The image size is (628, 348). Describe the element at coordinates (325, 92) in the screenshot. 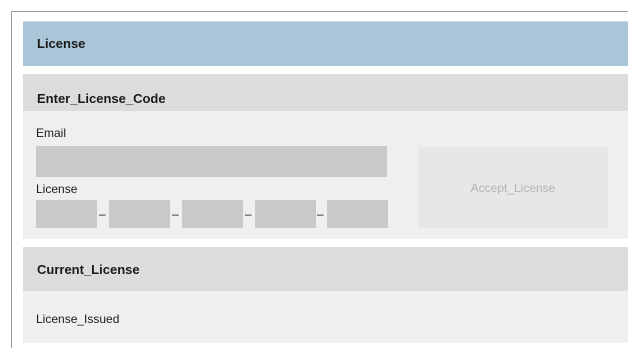

I see `enter-license-panel-header: Enter_License_Code` at that location.